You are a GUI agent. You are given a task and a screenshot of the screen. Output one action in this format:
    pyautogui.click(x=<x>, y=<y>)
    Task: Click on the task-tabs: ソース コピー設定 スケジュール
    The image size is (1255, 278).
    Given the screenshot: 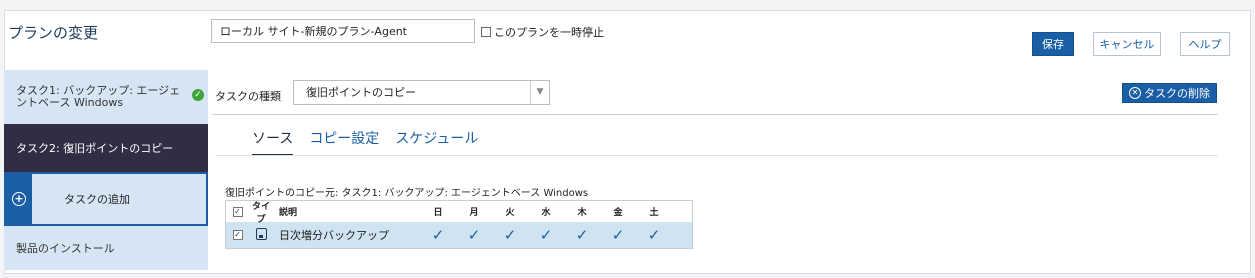 What is the action you would take?
    pyautogui.click(x=373, y=142)
    